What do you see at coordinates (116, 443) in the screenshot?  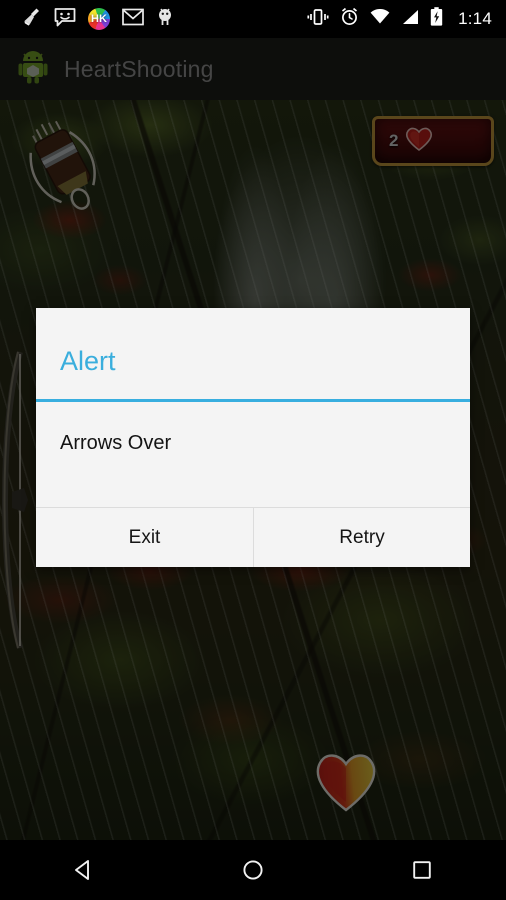 I see `dialog-message: Arrows Over` at bounding box center [116, 443].